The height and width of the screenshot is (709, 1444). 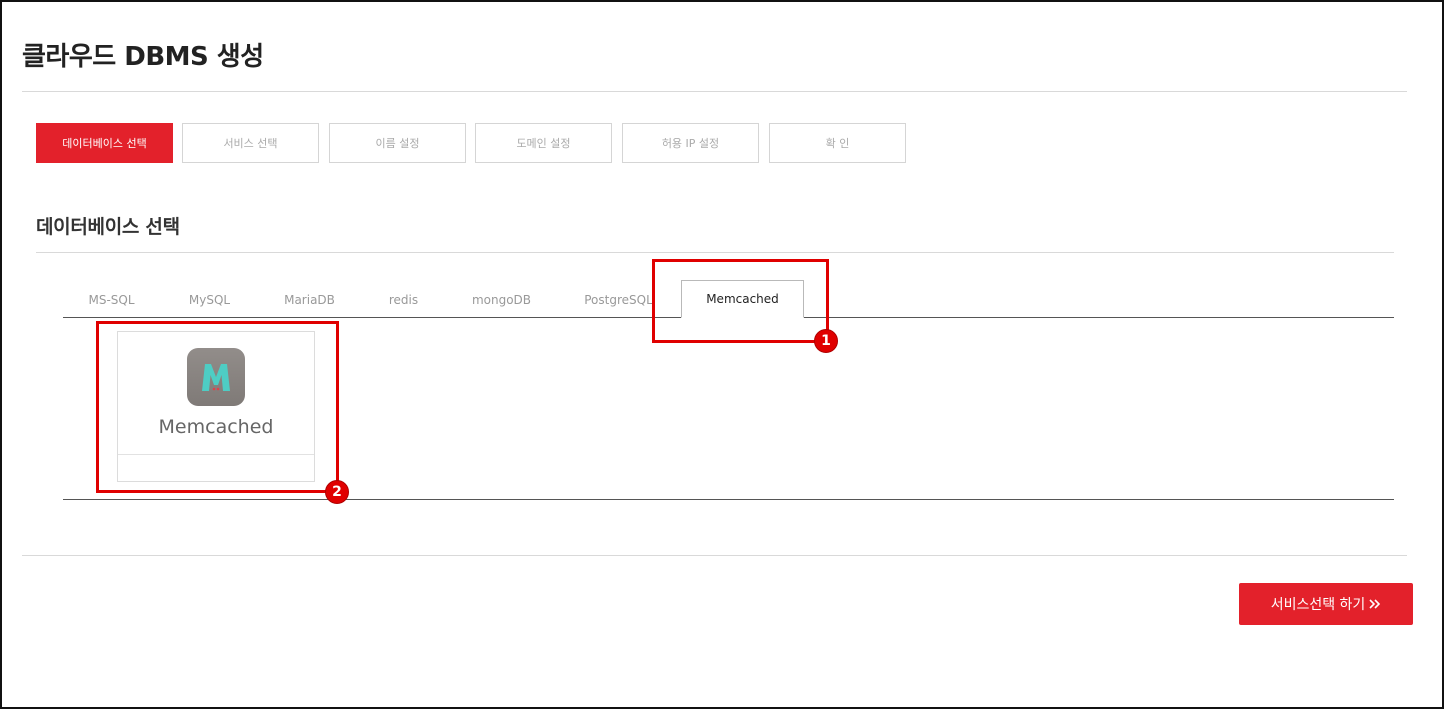 I want to click on next-button-label: 서비스선택 하기, so click(x=1318, y=605).